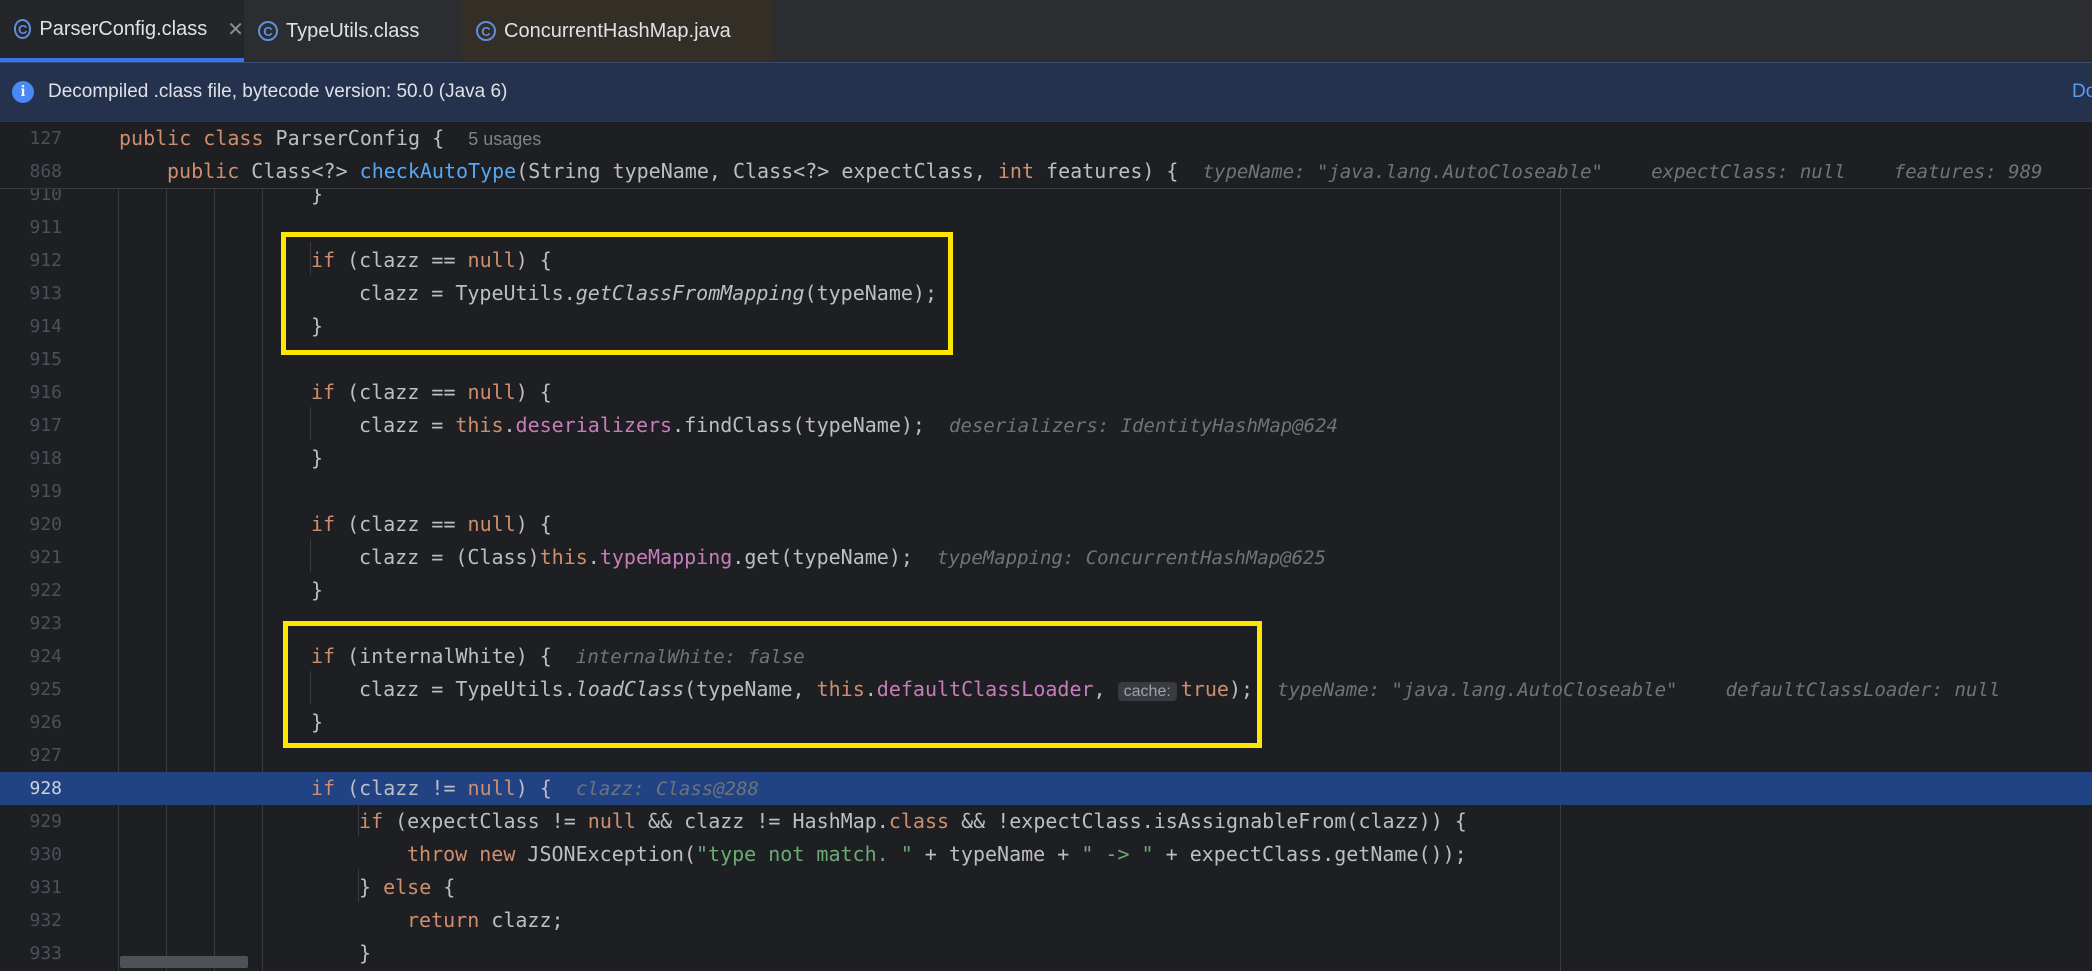 This screenshot has width=2092, height=971. Describe the element at coordinates (407, 887) in the screenshot. I see `code-text: } else {` at that location.